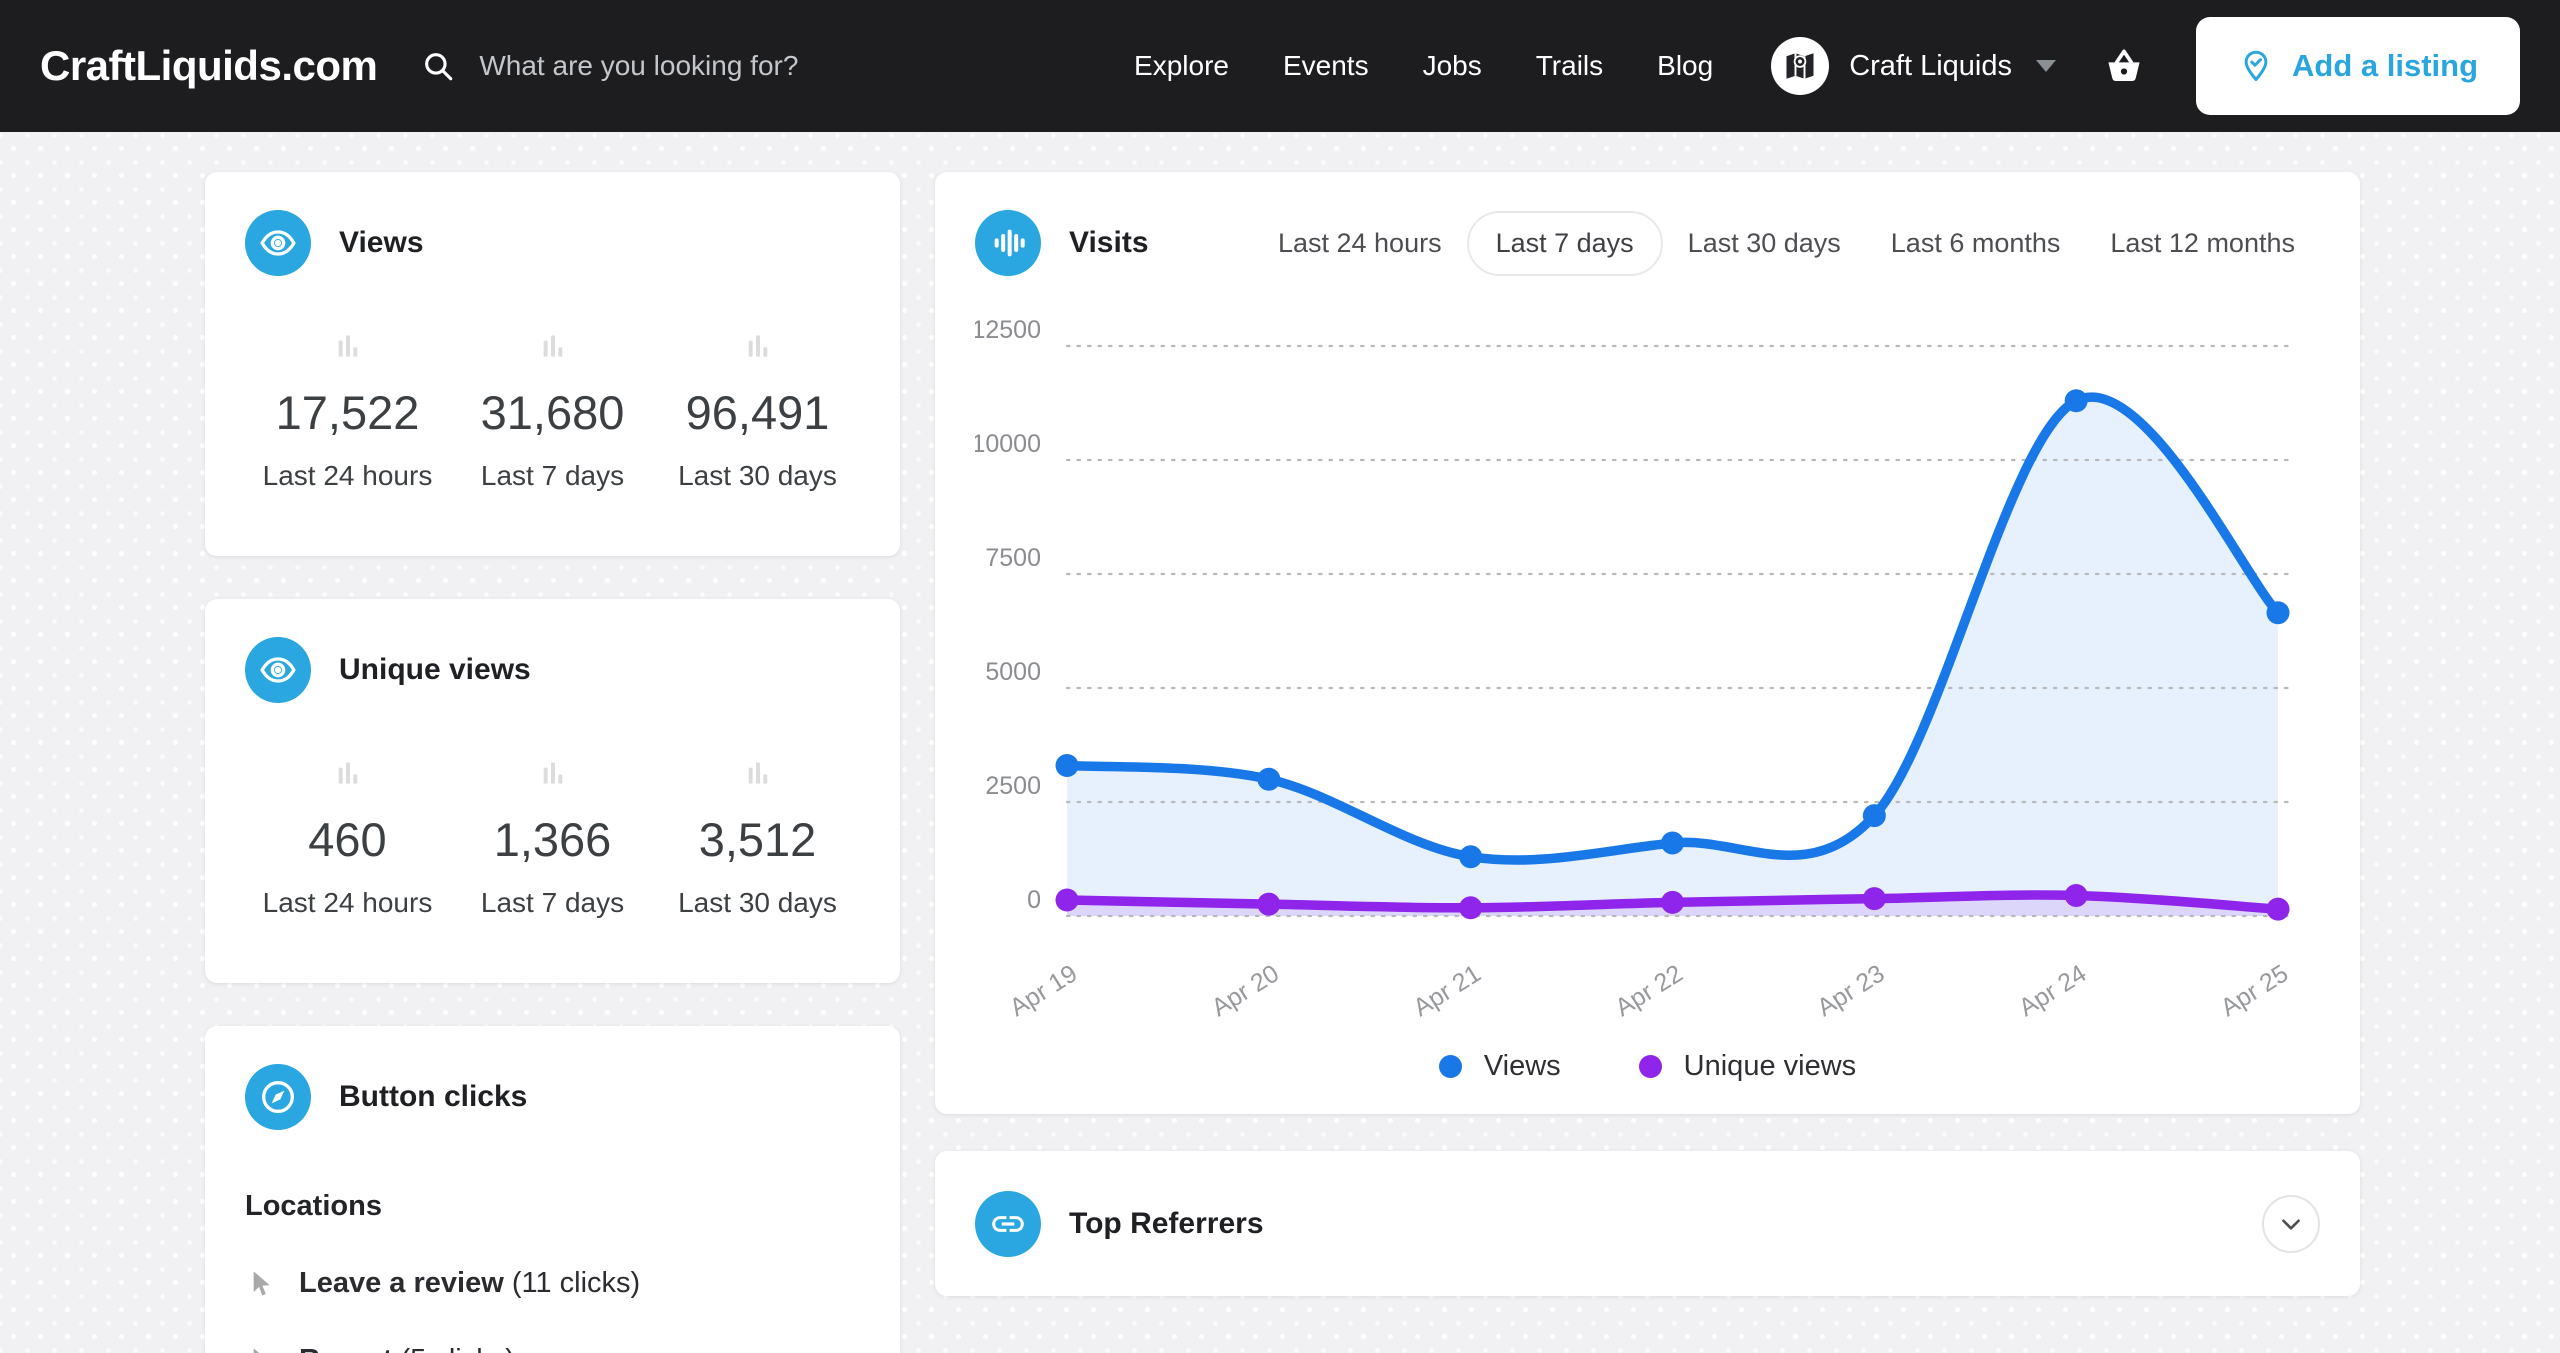 This screenshot has height=1353, width=2560. I want to click on stat-unique-7d: 1,366 Last 7 days, so click(552, 838).